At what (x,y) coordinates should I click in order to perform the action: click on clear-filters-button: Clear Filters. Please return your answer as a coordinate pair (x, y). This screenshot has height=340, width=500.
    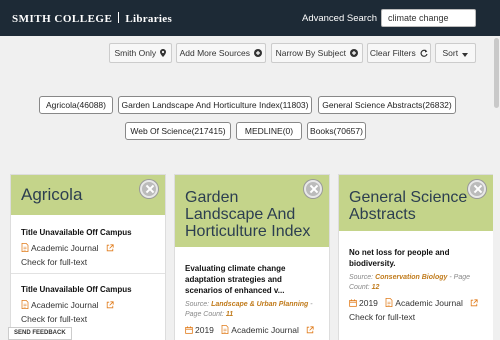
    Looking at the image, I should click on (399, 53).